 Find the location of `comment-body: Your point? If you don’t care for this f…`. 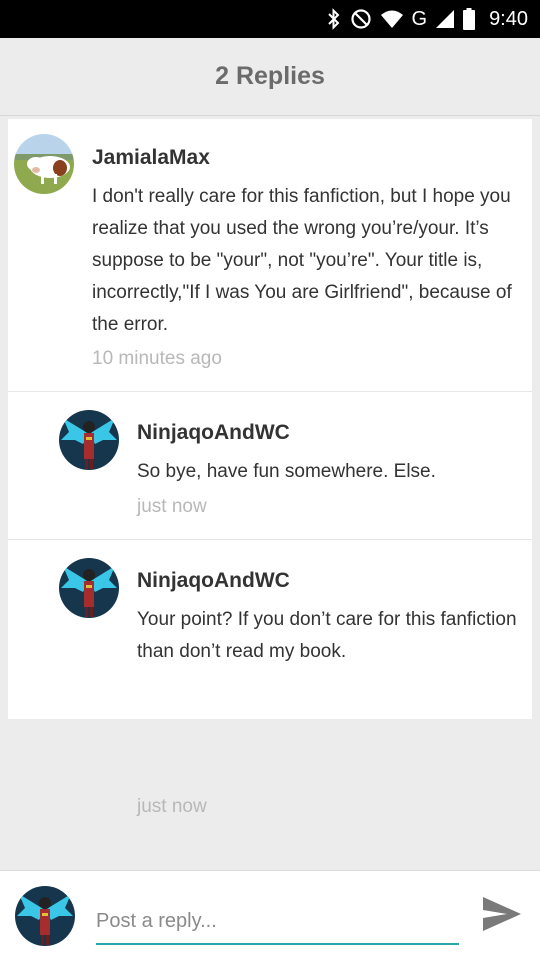

comment-body: Your point? If you don’t care for this f… is located at coordinates (327, 635).